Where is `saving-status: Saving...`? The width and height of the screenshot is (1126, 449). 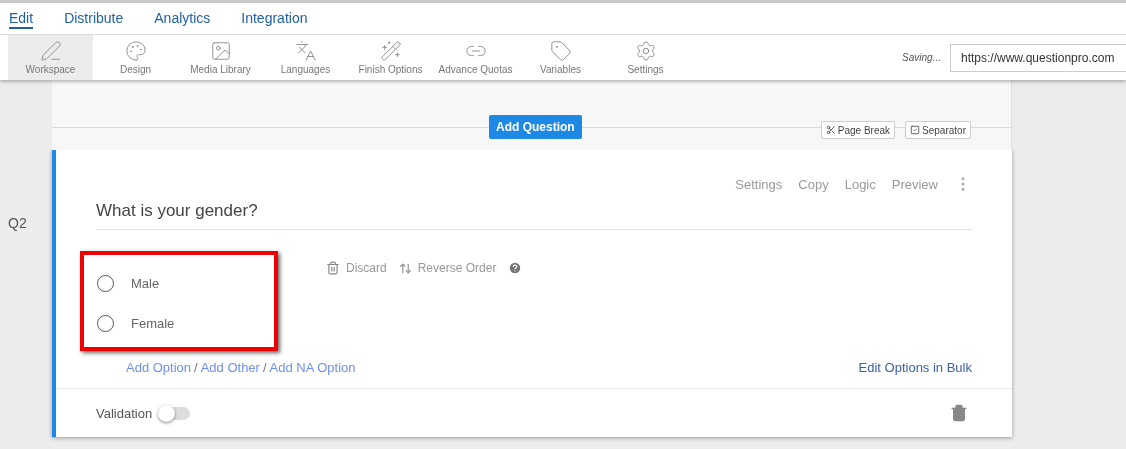 saving-status: Saving... is located at coordinates (921, 57).